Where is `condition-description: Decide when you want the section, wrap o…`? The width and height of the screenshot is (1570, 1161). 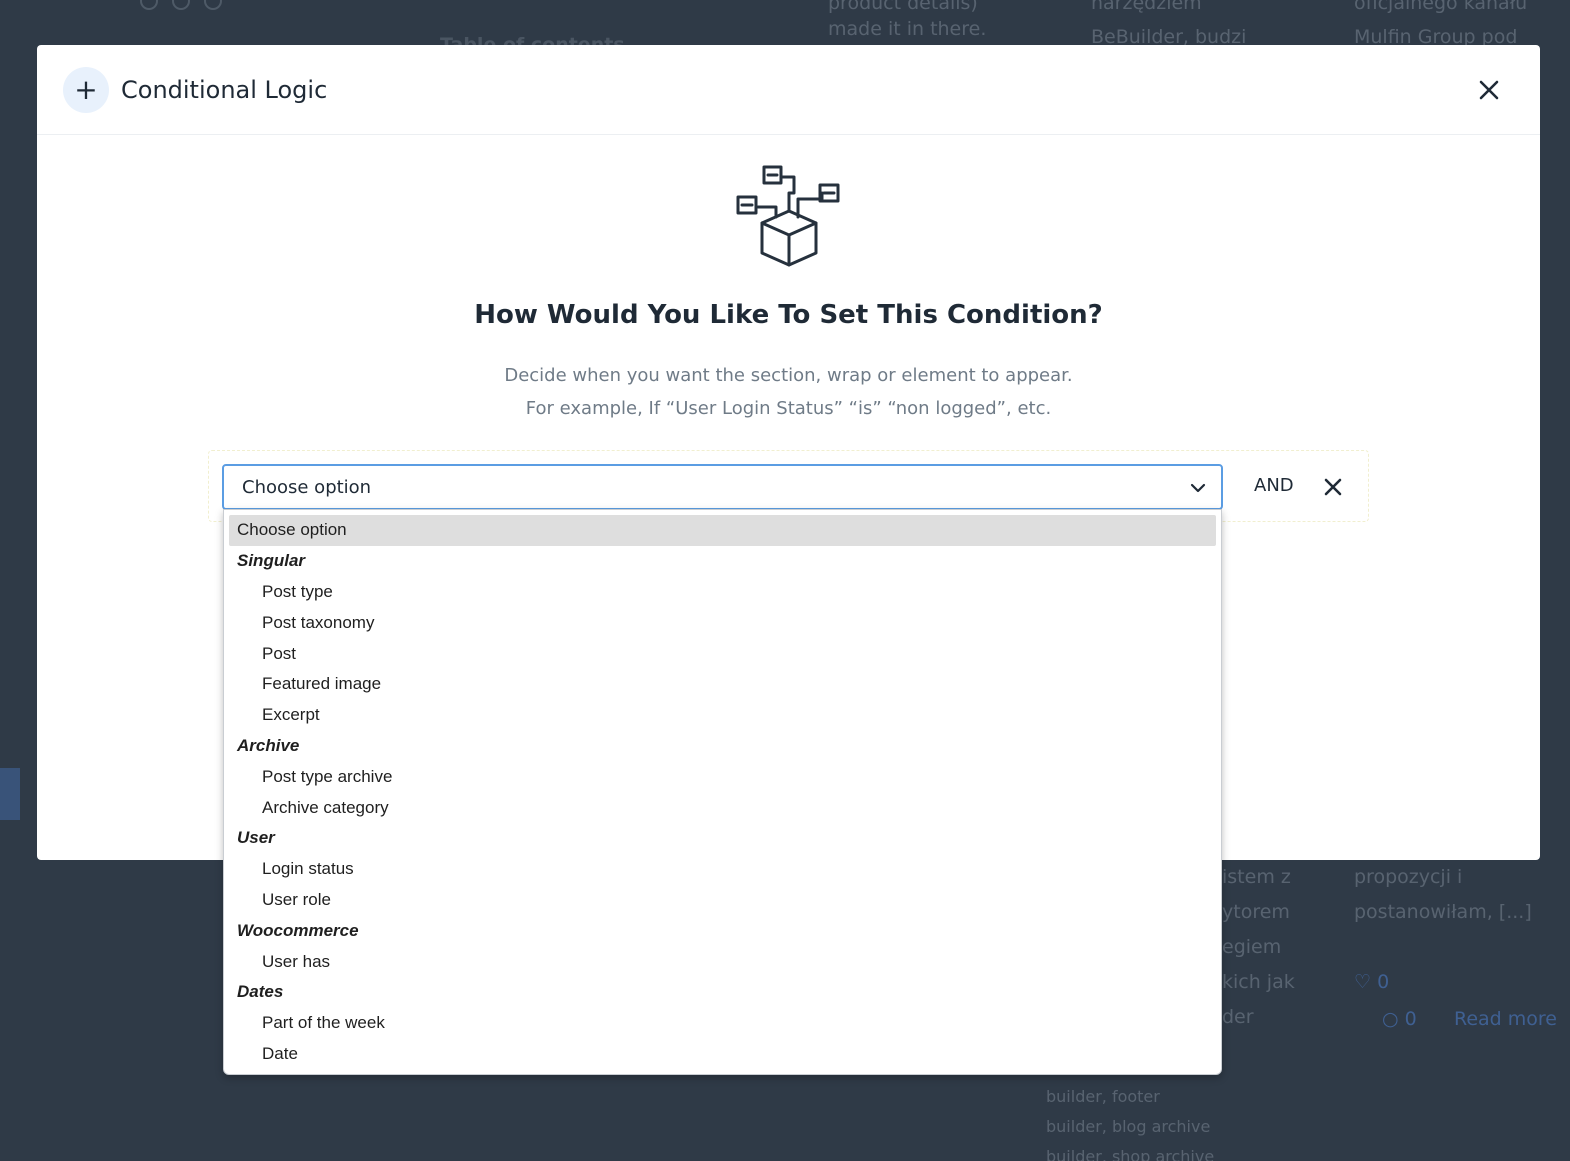
condition-description: Decide when you want the section, wrap o… is located at coordinates (788, 375).